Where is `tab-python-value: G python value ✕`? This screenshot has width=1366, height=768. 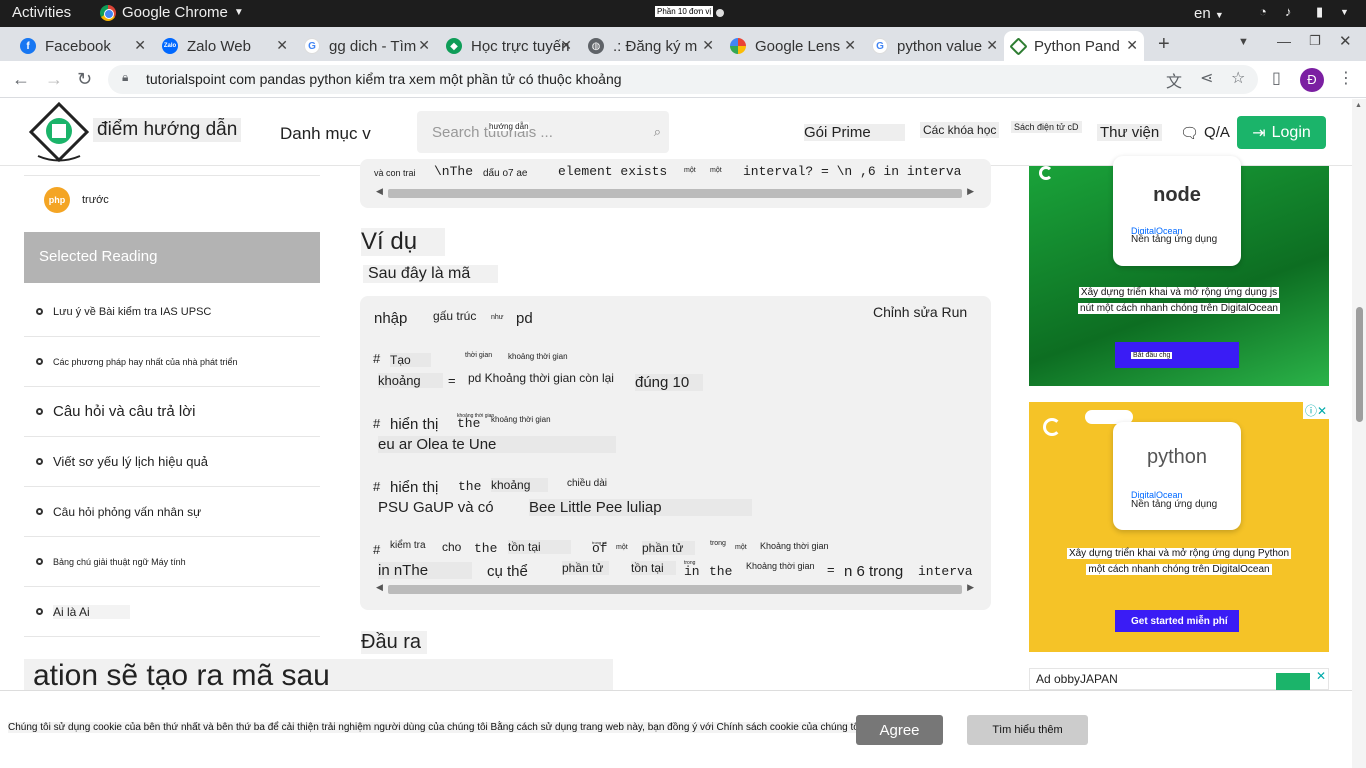
tab-python-value: G python value ✕ is located at coordinates (934, 46).